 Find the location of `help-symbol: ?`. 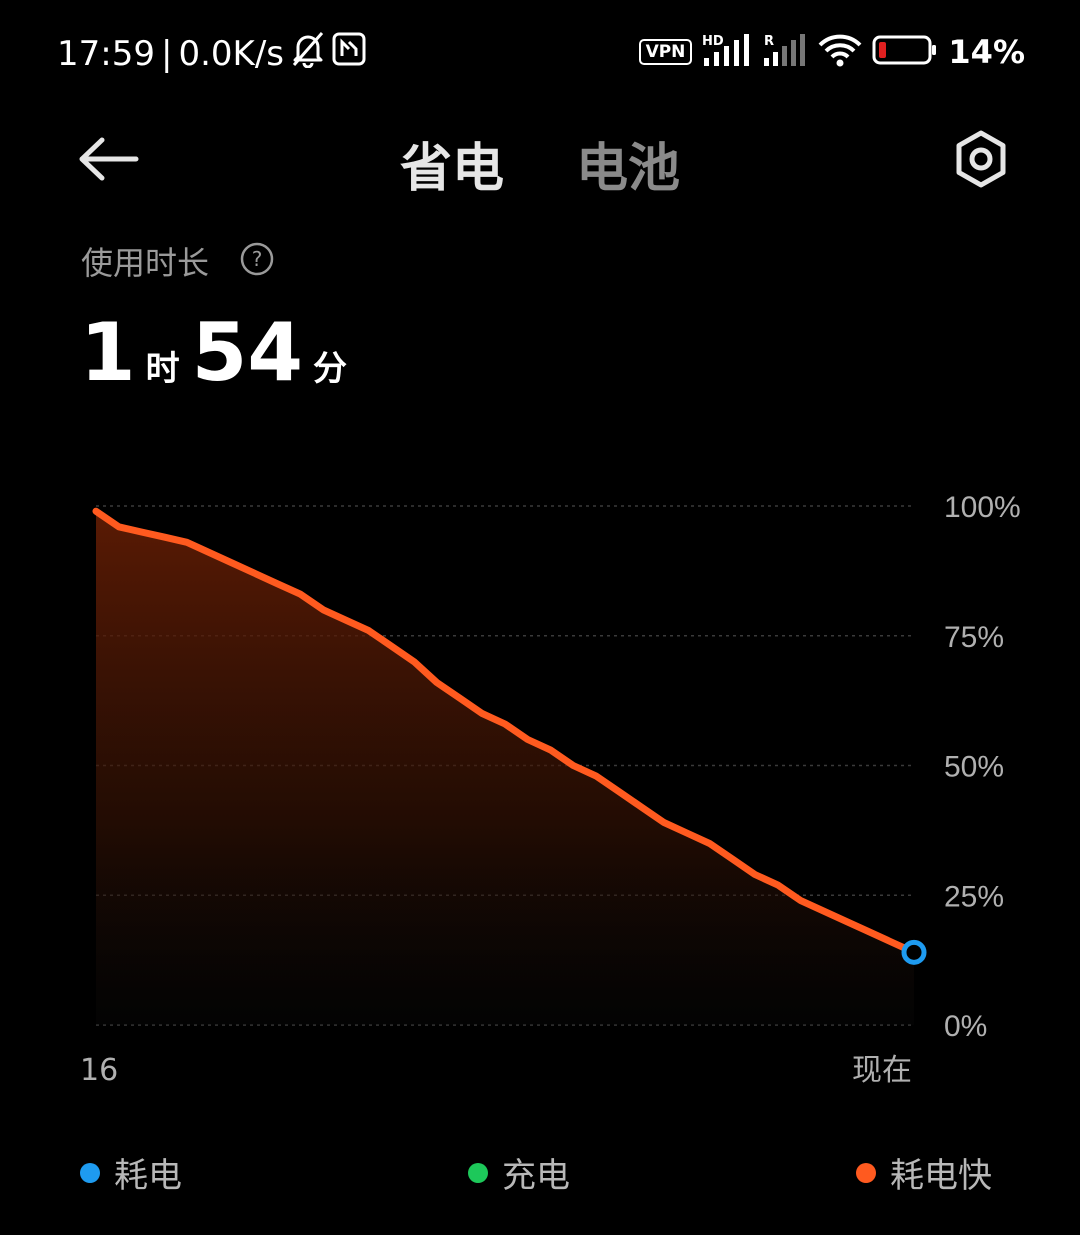

help-symbol: ? is located at coordinates (257, 259).